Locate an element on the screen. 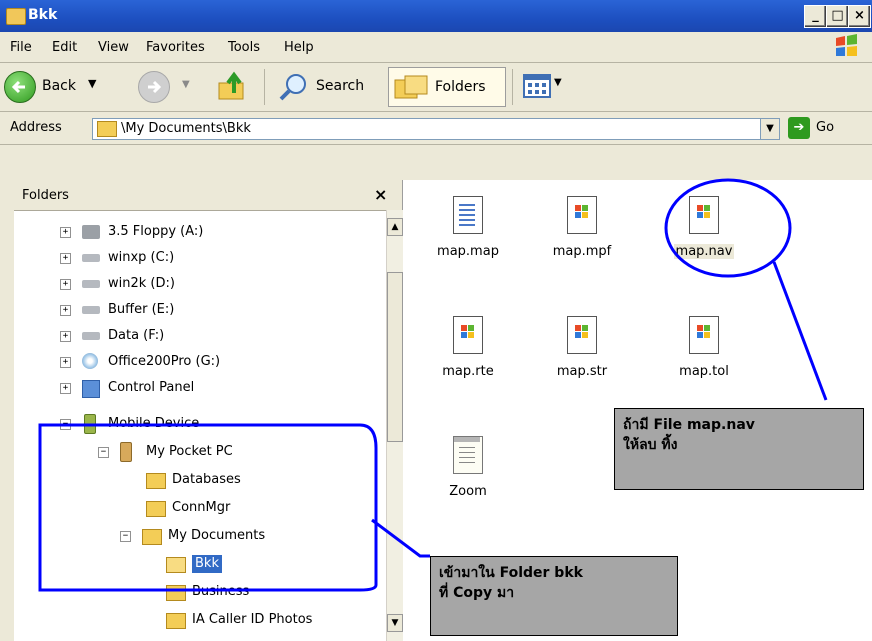 This screenshot has height=641, width=872. minimize-button: _ is located at coordinates (815, 16).